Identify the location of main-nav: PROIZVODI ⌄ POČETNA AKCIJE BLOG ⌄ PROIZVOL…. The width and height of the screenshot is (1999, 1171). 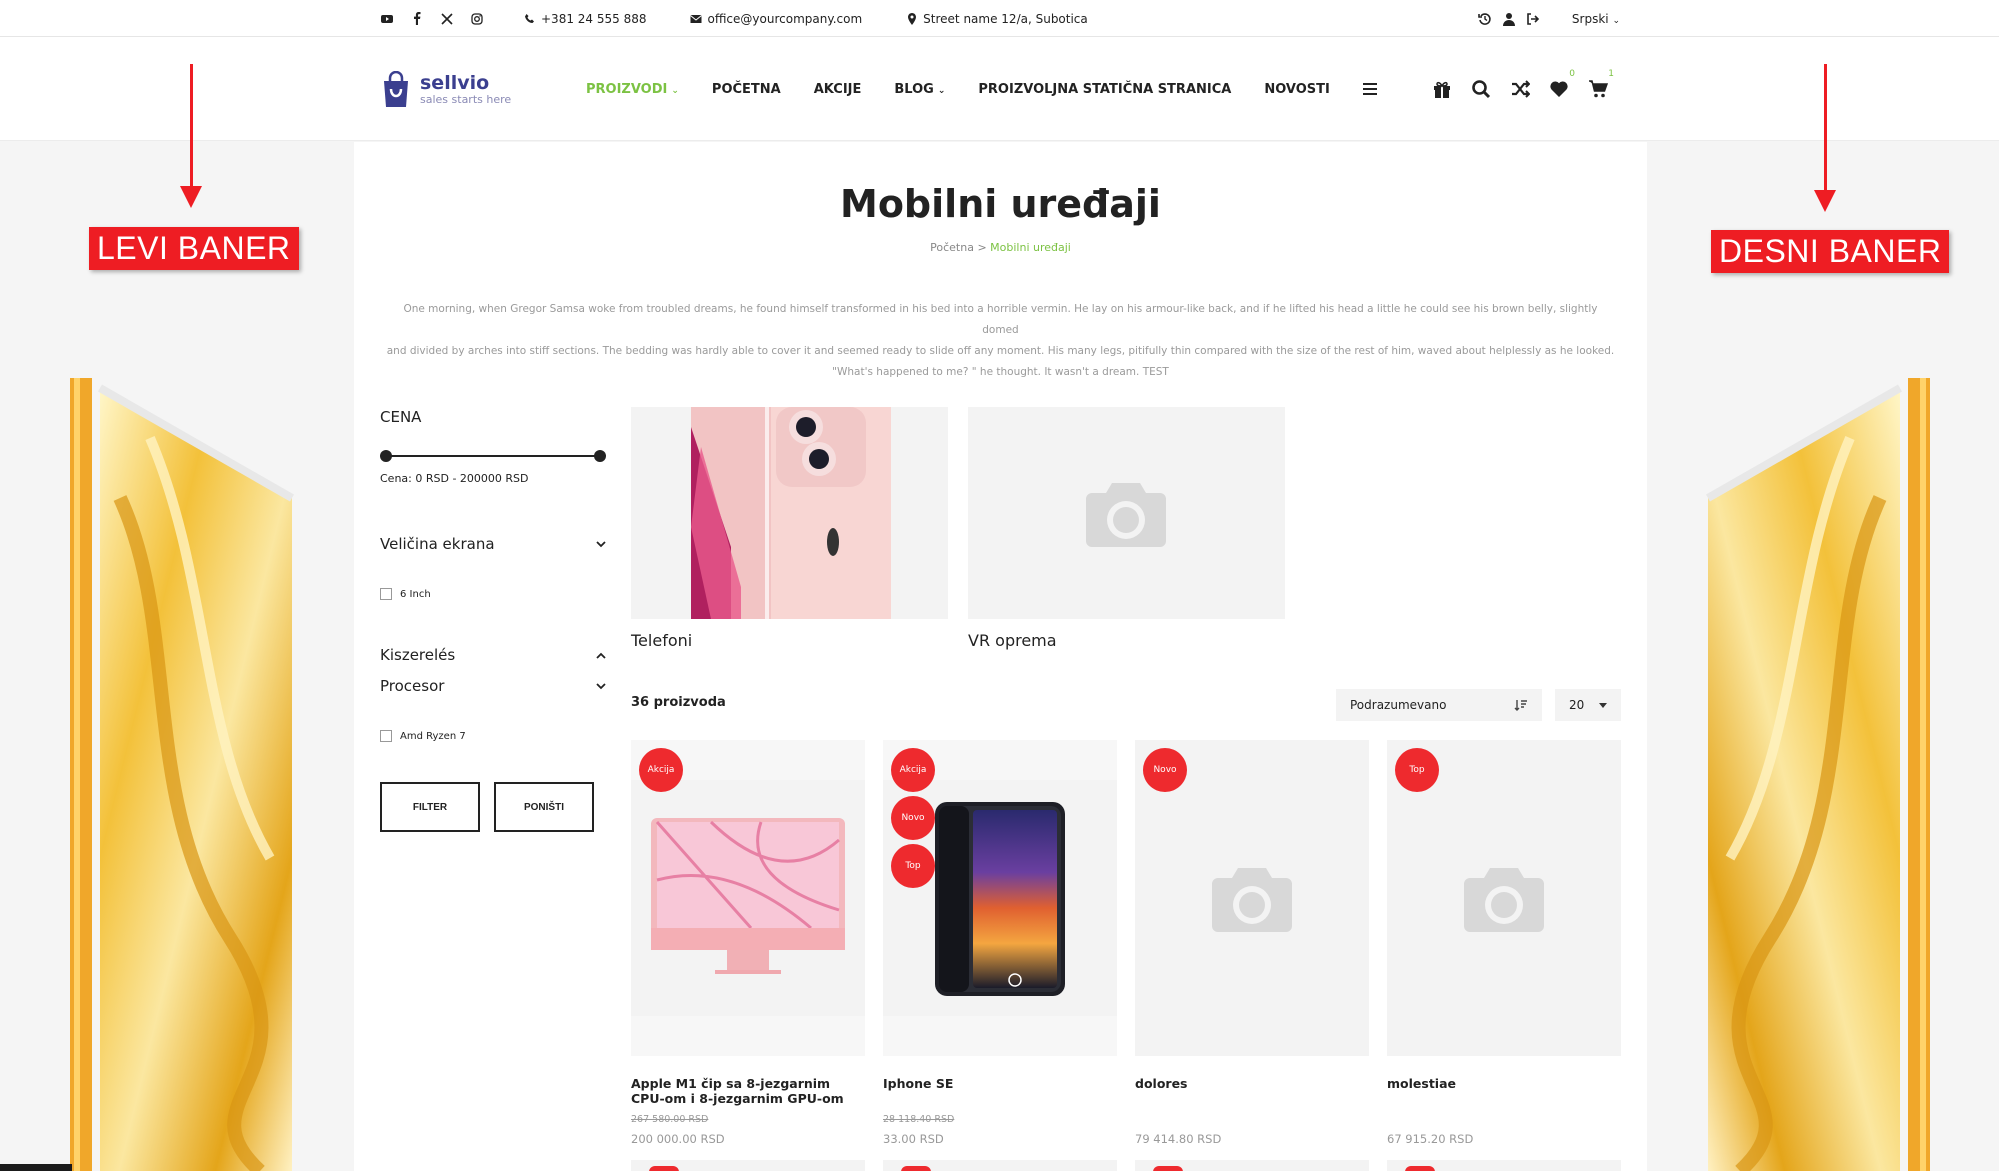
(981, 89).